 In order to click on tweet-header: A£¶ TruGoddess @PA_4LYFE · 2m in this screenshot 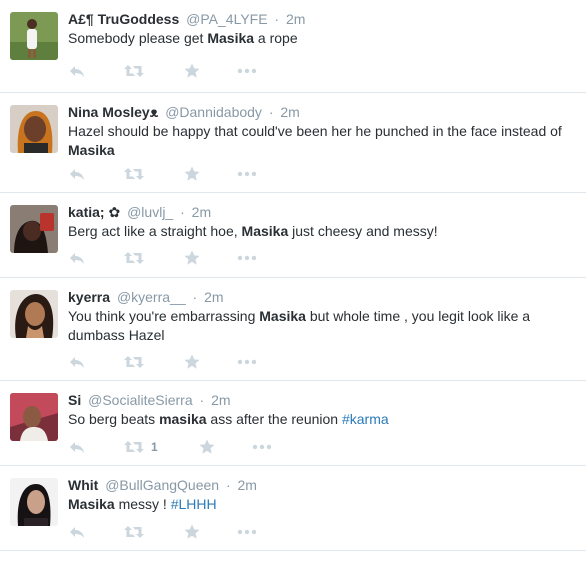, I will do `click(322, 19)`.